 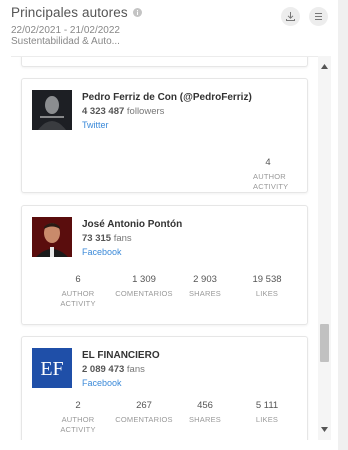 What do you see at coordinates (137, 12) in the screenshot?
I see `info-icon` at bounding box center [137, 12].